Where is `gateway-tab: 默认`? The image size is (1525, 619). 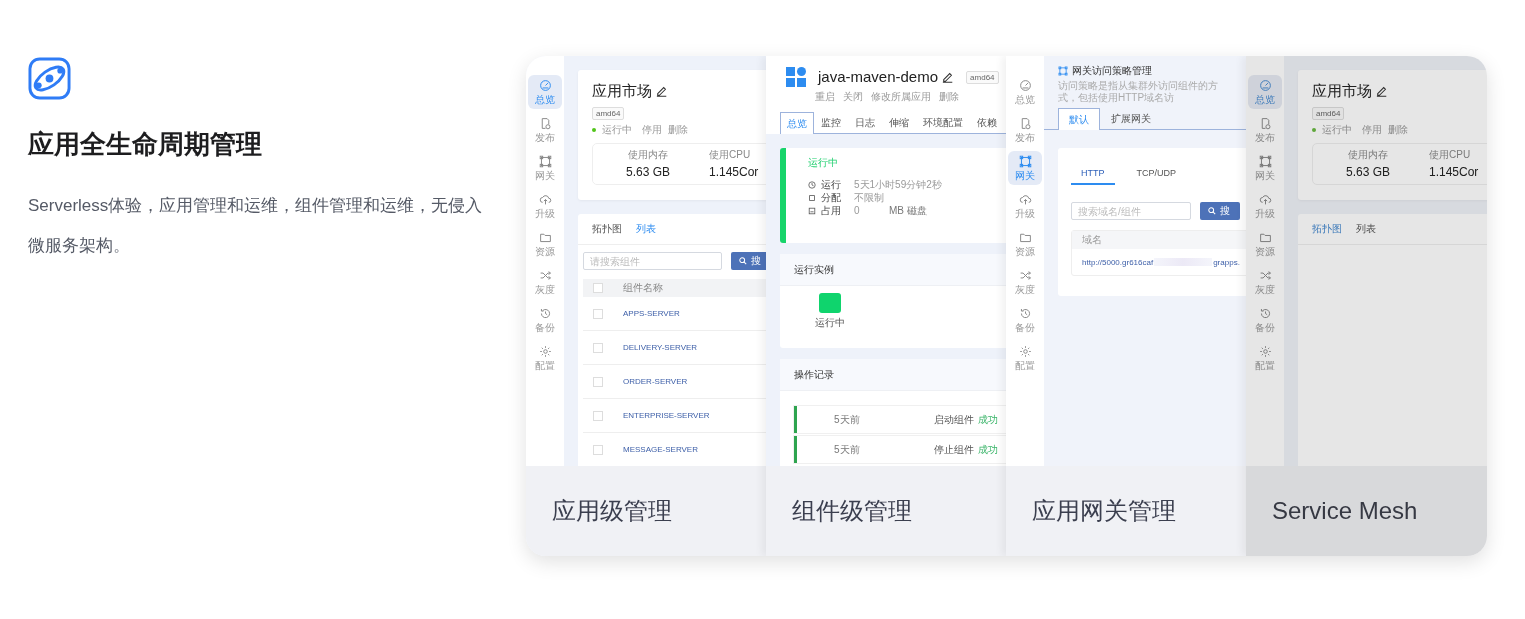 gateway-tab: 默认 is located at coordinates (1079, 119).